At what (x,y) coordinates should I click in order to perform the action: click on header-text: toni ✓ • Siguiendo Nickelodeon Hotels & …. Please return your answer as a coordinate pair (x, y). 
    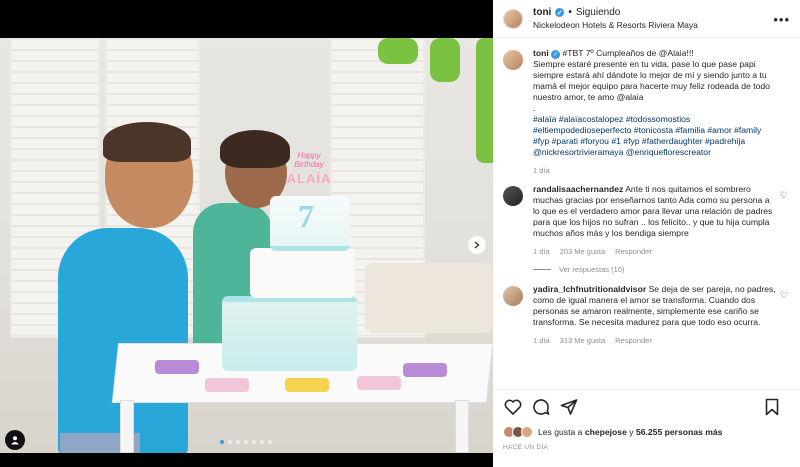
    Looking at the image, I should click on (615, 18).